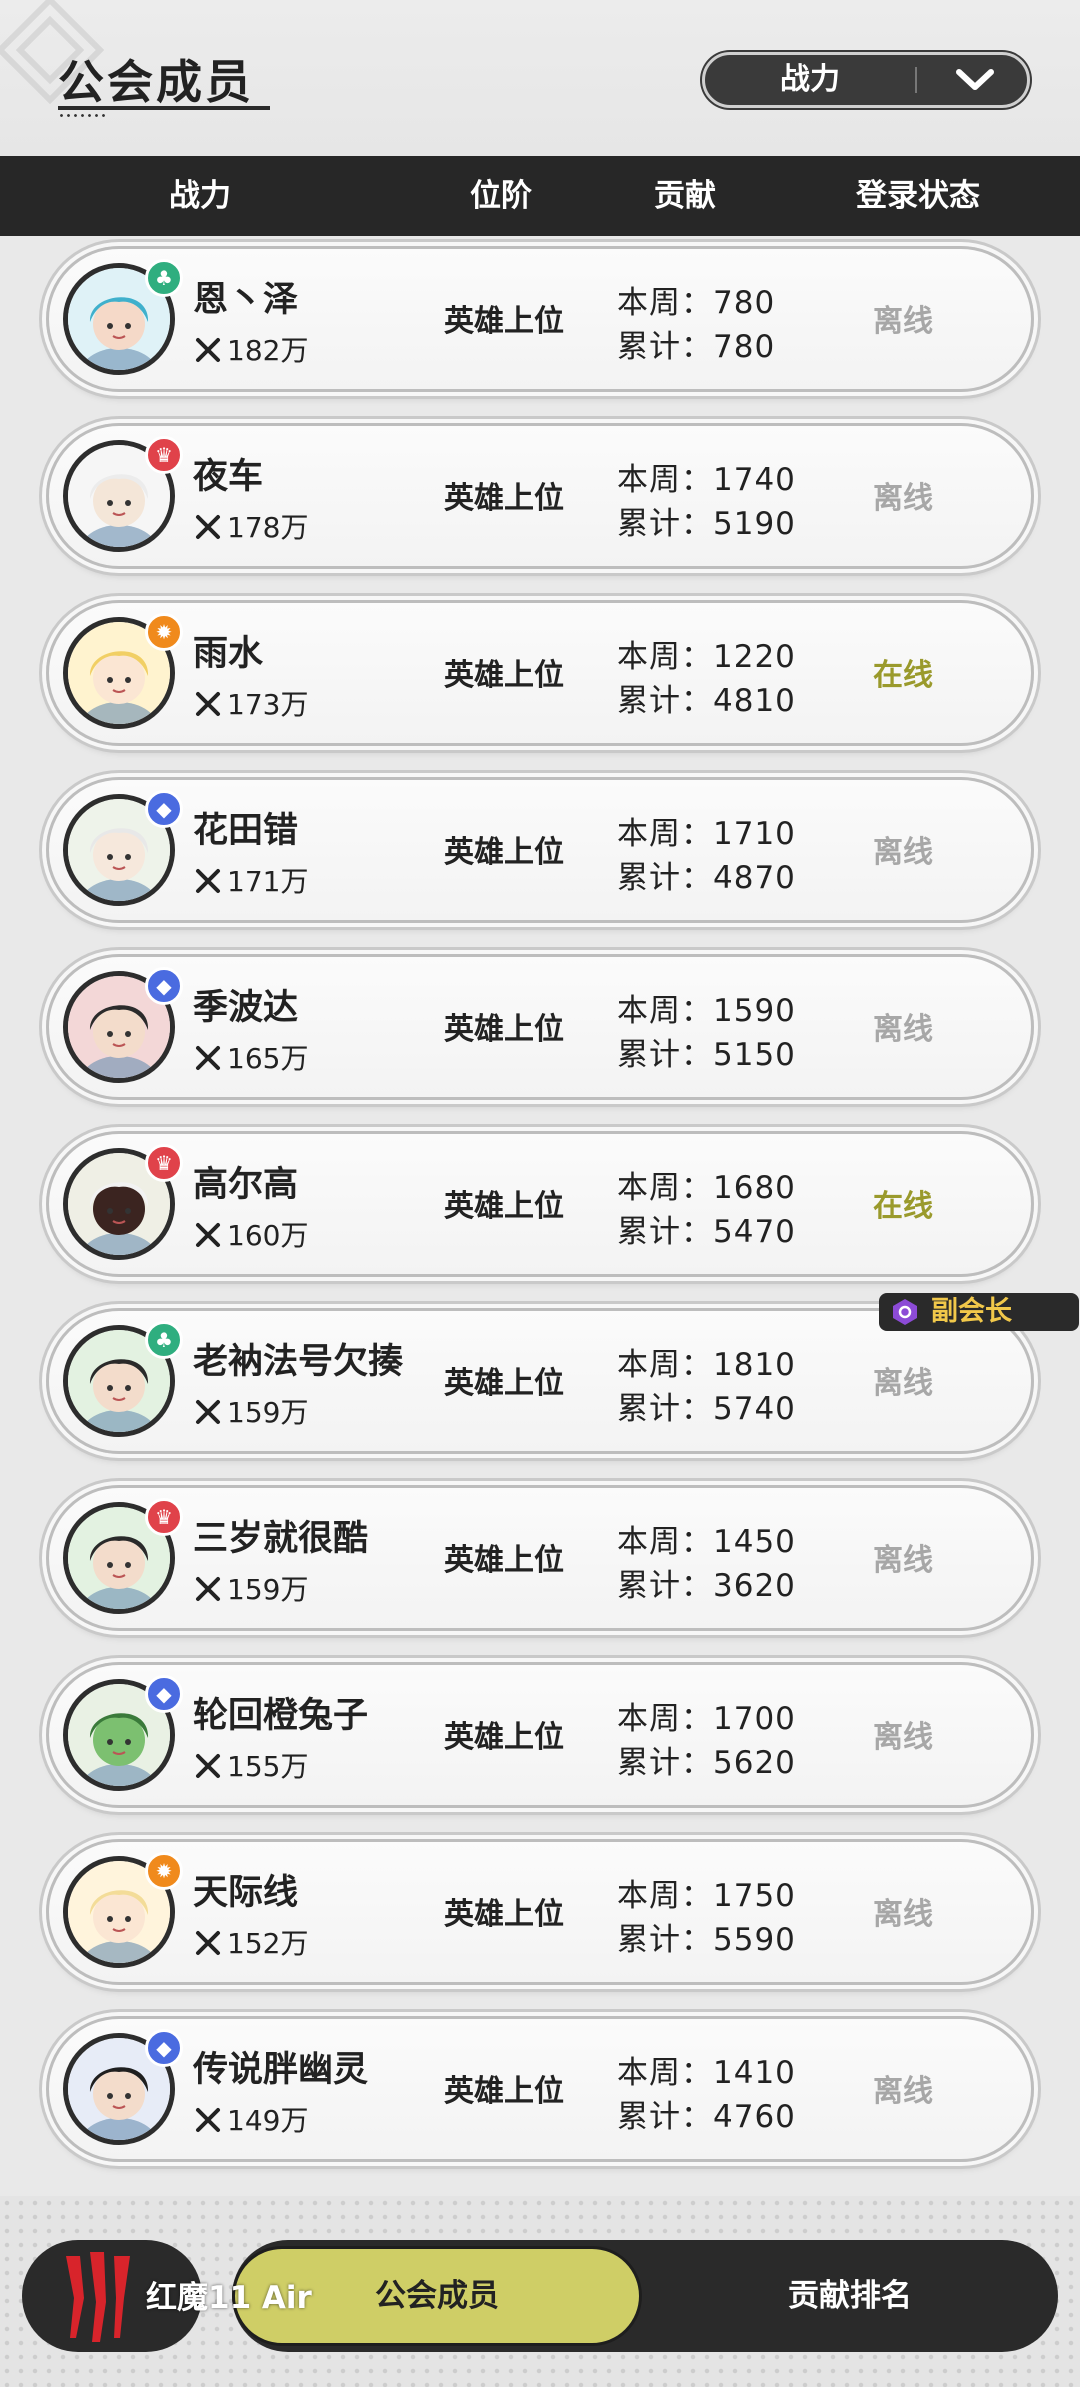  Describe the element at coordinates (268, 1766) in the screenshot. I see `member-power-value: 155万` at that location.